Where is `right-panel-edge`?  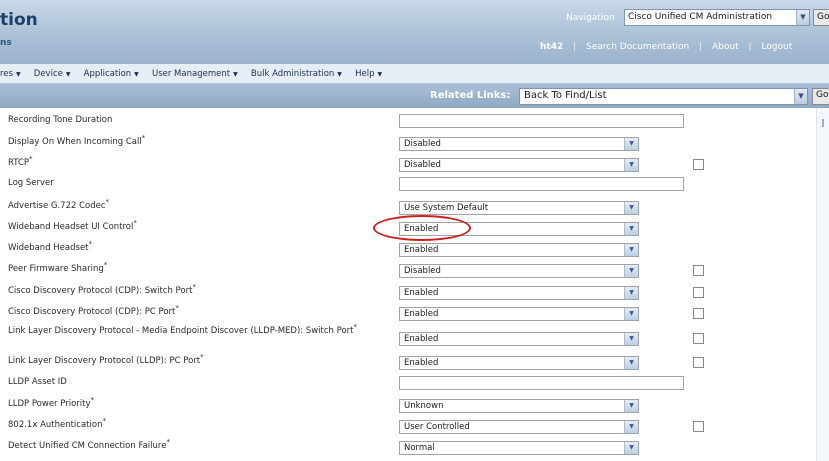
right-panel-edge is located at coordinates (822, 284).